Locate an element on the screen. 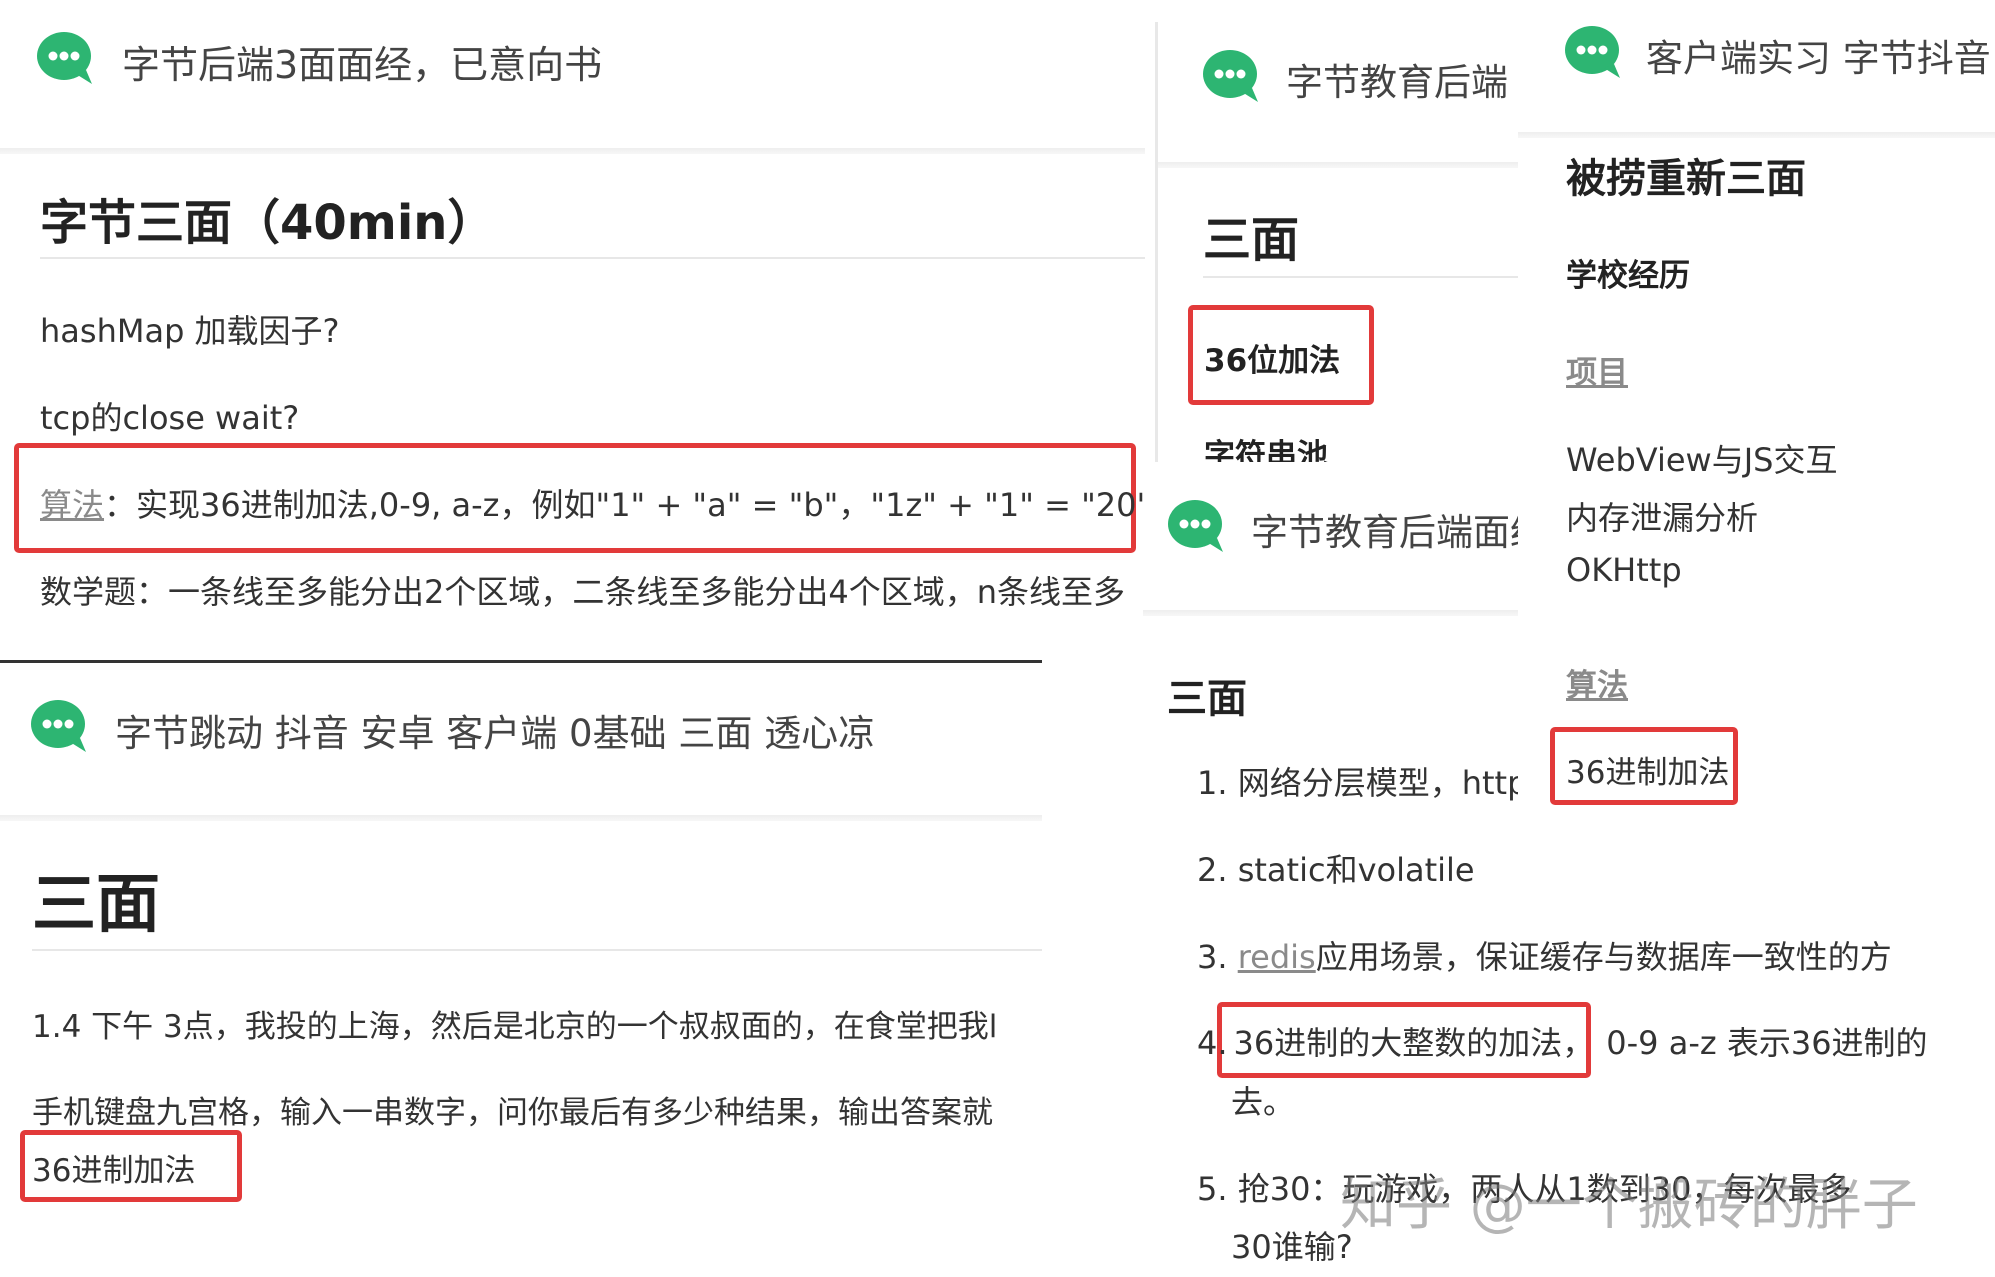  section-heading: 被捞重新三面 is located at coordinates (1686, 179).